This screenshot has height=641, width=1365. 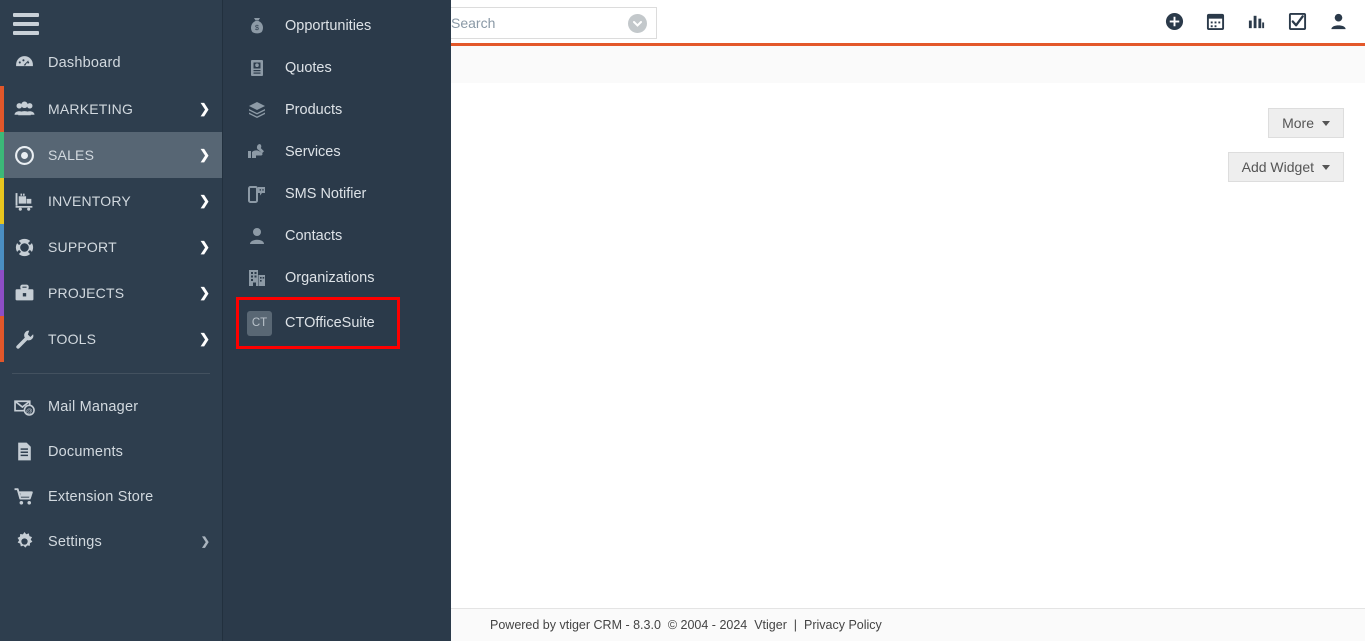 What do you see at coordinates (1298, 123) in the screenshot?
I see `more-button-label: More` at bounding box center [1298, 123].